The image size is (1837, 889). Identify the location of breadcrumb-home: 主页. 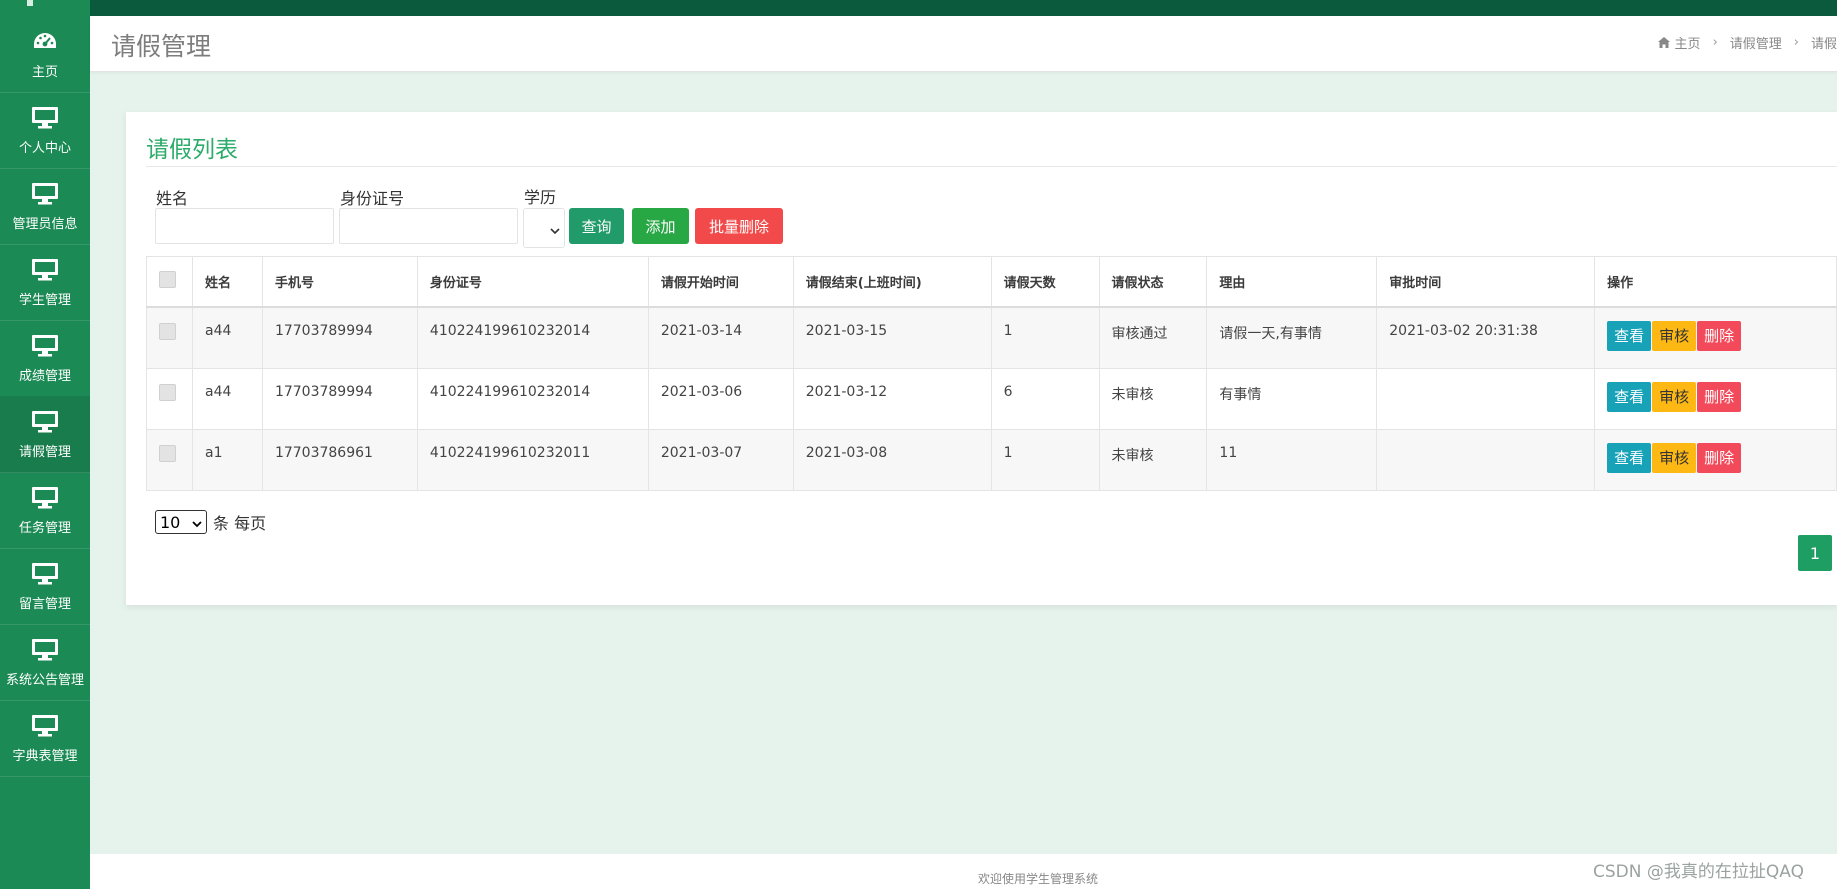
(1688, 42).